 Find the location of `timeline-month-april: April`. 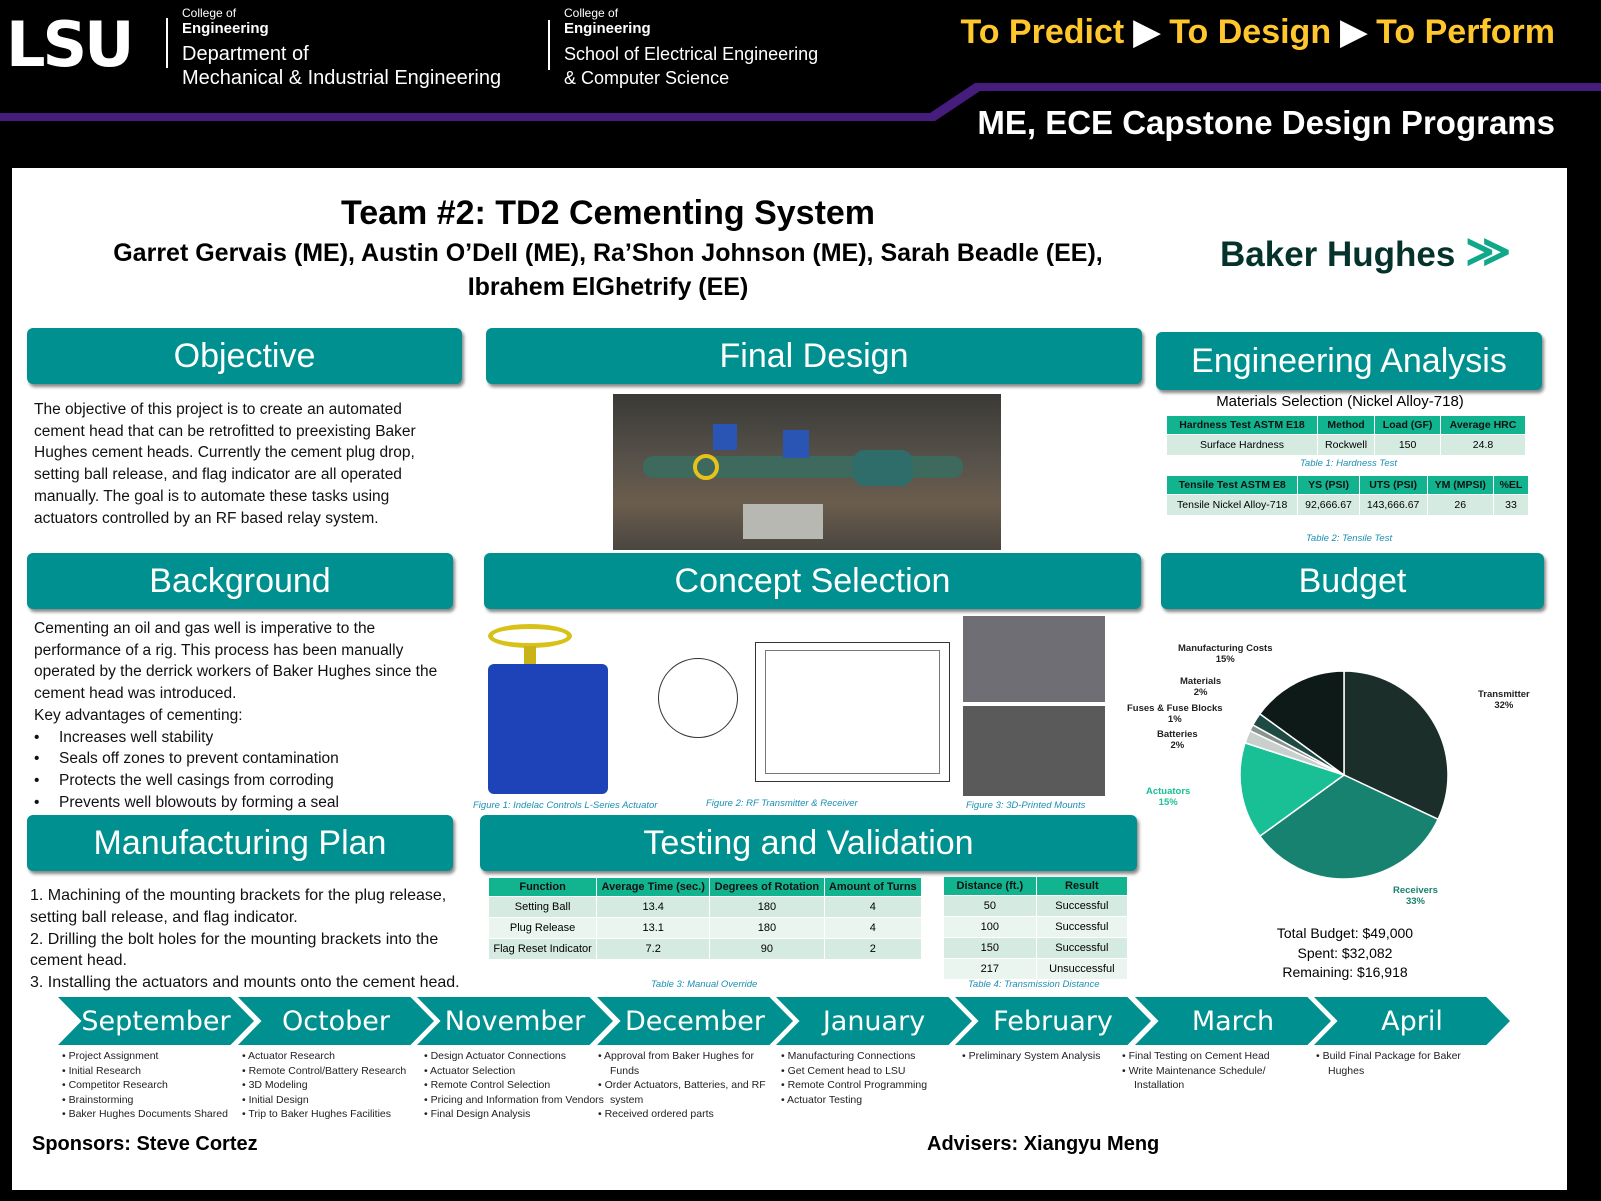

timeline-month-april: April is located at coordinates (1412, 1021).